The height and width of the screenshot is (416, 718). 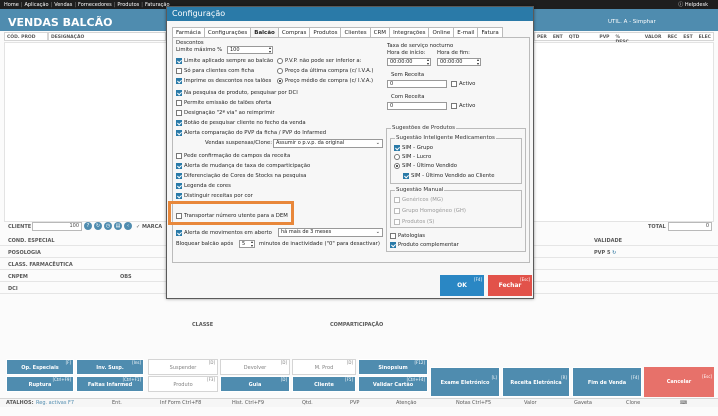 I want to click on ok-button: OK [F4], so click(x=462, y=285).